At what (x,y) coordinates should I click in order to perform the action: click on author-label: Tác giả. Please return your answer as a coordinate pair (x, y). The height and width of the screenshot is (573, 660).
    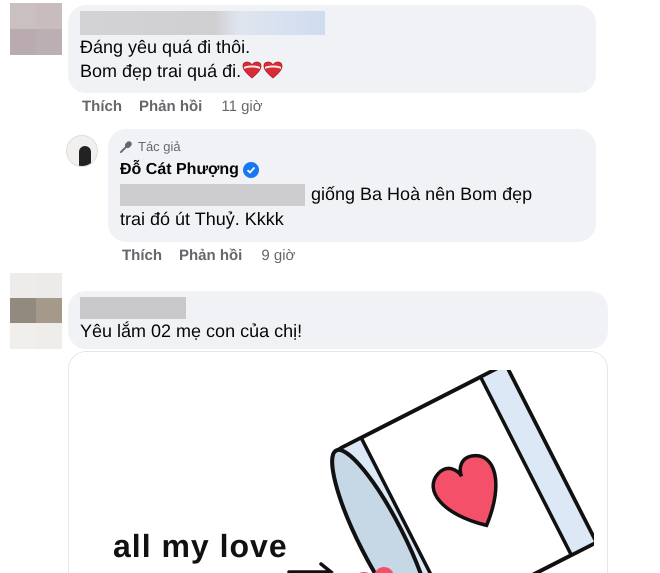
    Looking at the image, I should click on (159, 147).